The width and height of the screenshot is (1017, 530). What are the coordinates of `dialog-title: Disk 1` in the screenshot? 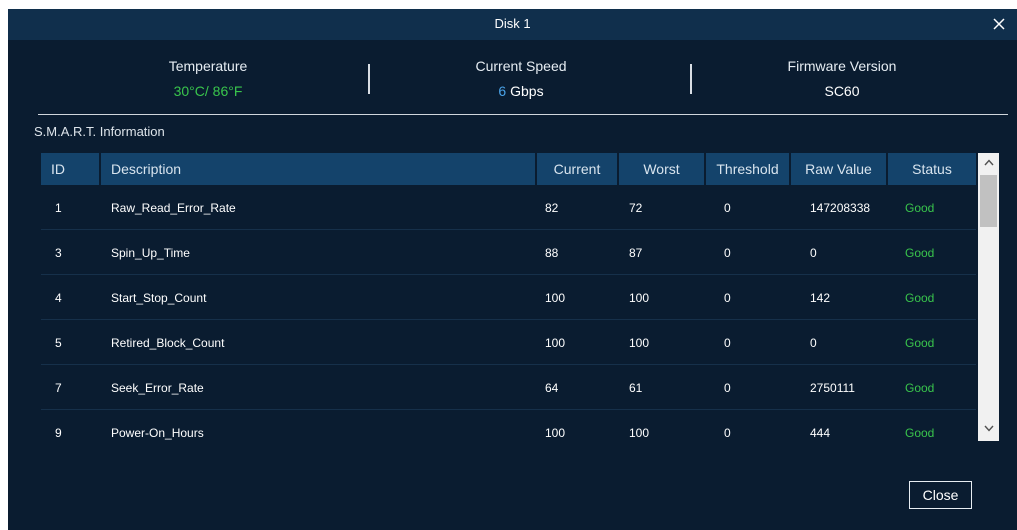 It's located at (512, 23).